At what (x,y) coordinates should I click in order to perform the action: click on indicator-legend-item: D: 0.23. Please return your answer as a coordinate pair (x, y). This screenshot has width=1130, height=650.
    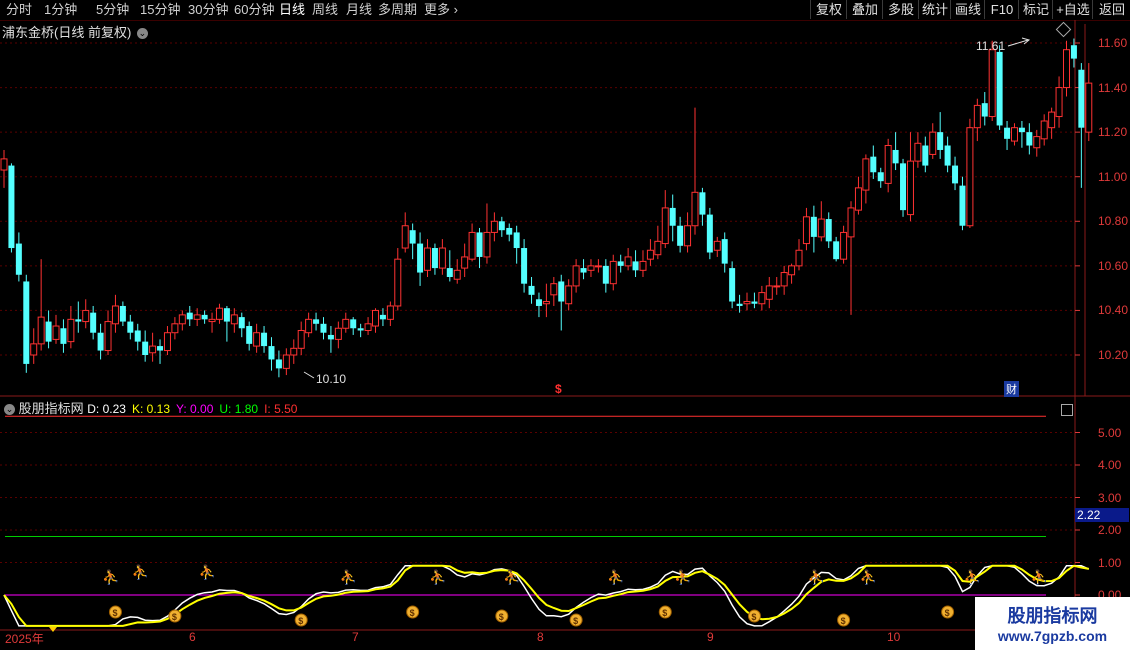
    Looking at the image, I should click on (106, 409).